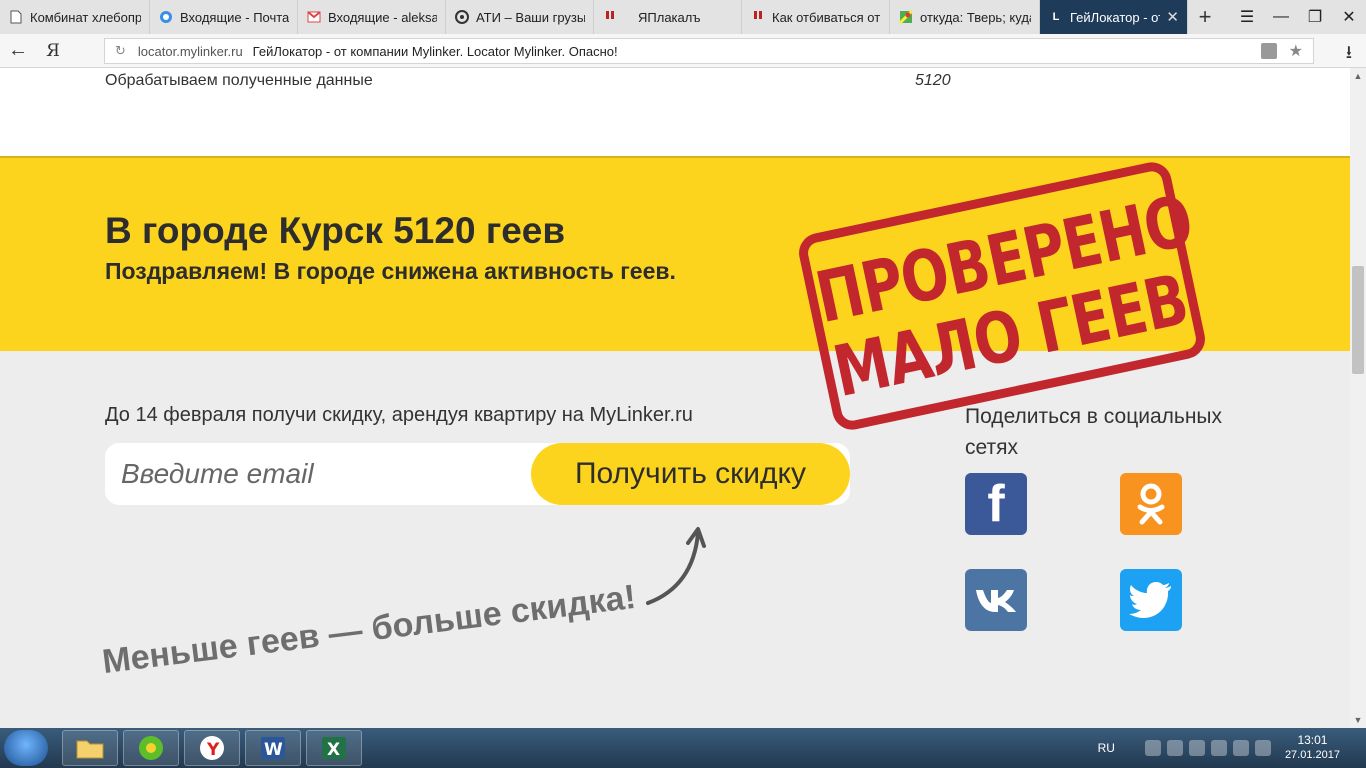  I want to click on word-icon: W, so click(273, 748).